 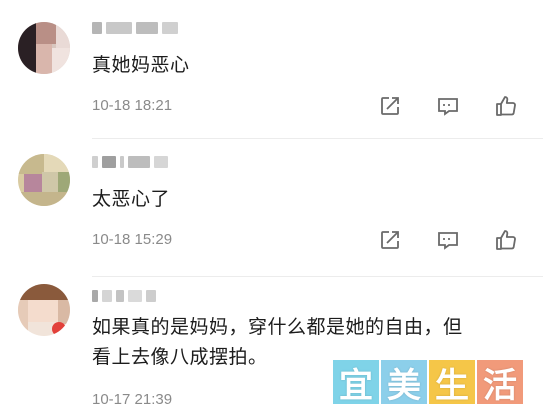 What do you see at coordinates (131, 199) in the screenshot?
I see `comment-text: 太恶心了` at bounding box center [131, 199].